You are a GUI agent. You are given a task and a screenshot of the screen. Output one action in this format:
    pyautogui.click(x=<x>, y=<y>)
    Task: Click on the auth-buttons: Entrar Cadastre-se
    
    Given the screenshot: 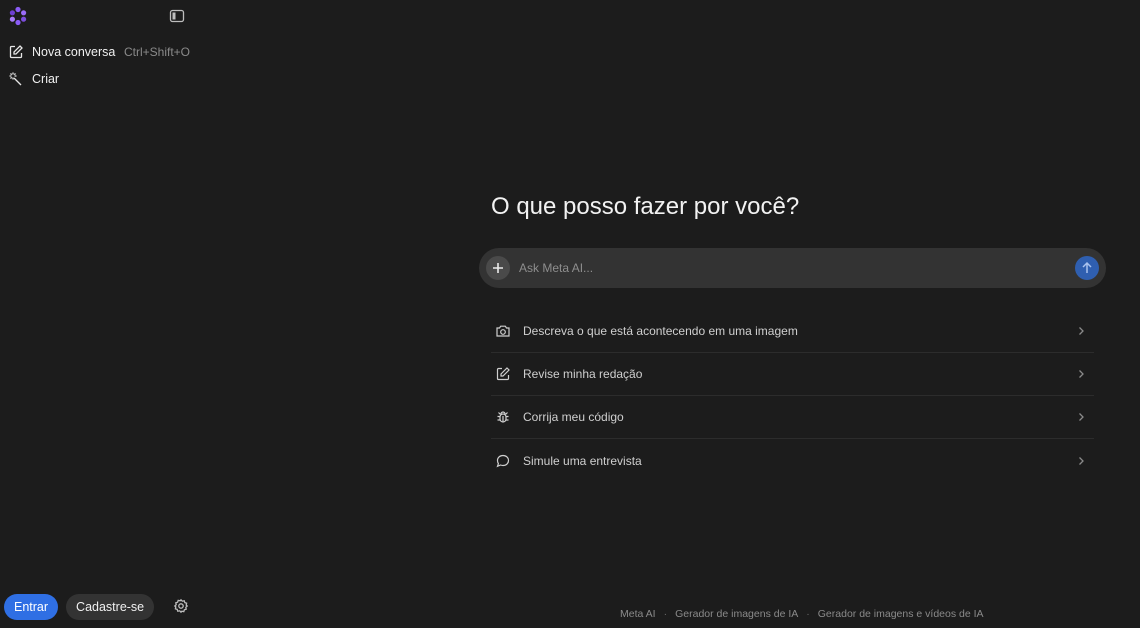 What is the action you would take?
    pyautogui.click(x=79, y=607)
    